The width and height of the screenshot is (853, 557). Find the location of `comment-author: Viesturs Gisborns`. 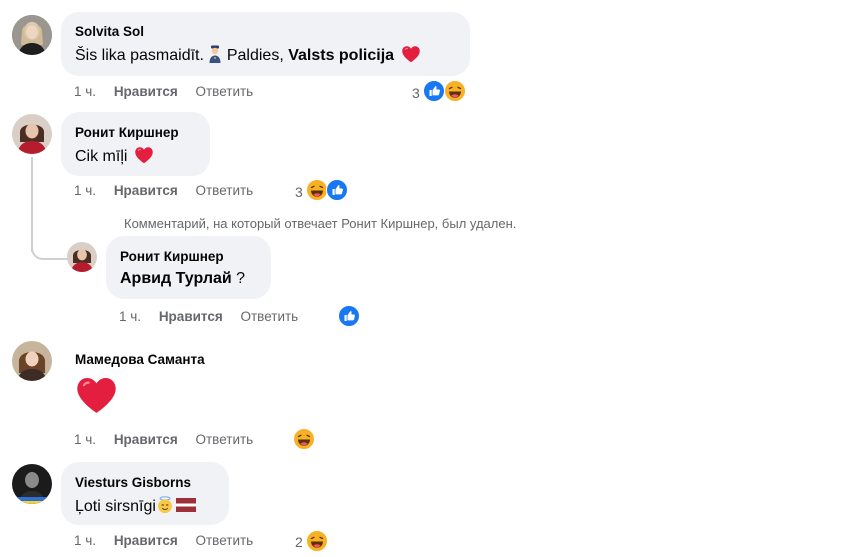

comment-author: Viesturs Gisborns is located at coordinates (133, 482).